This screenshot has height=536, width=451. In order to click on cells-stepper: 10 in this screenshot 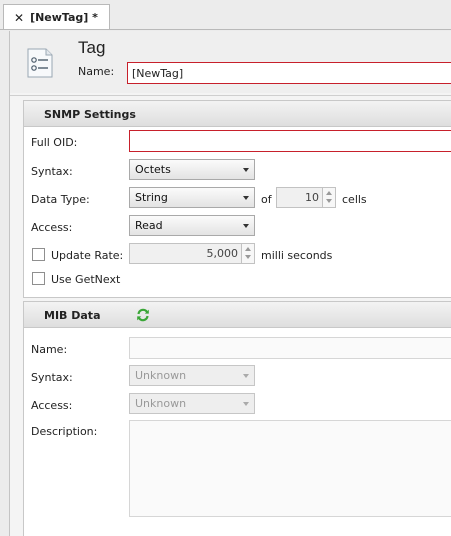, I will do `click(306, 197)`.